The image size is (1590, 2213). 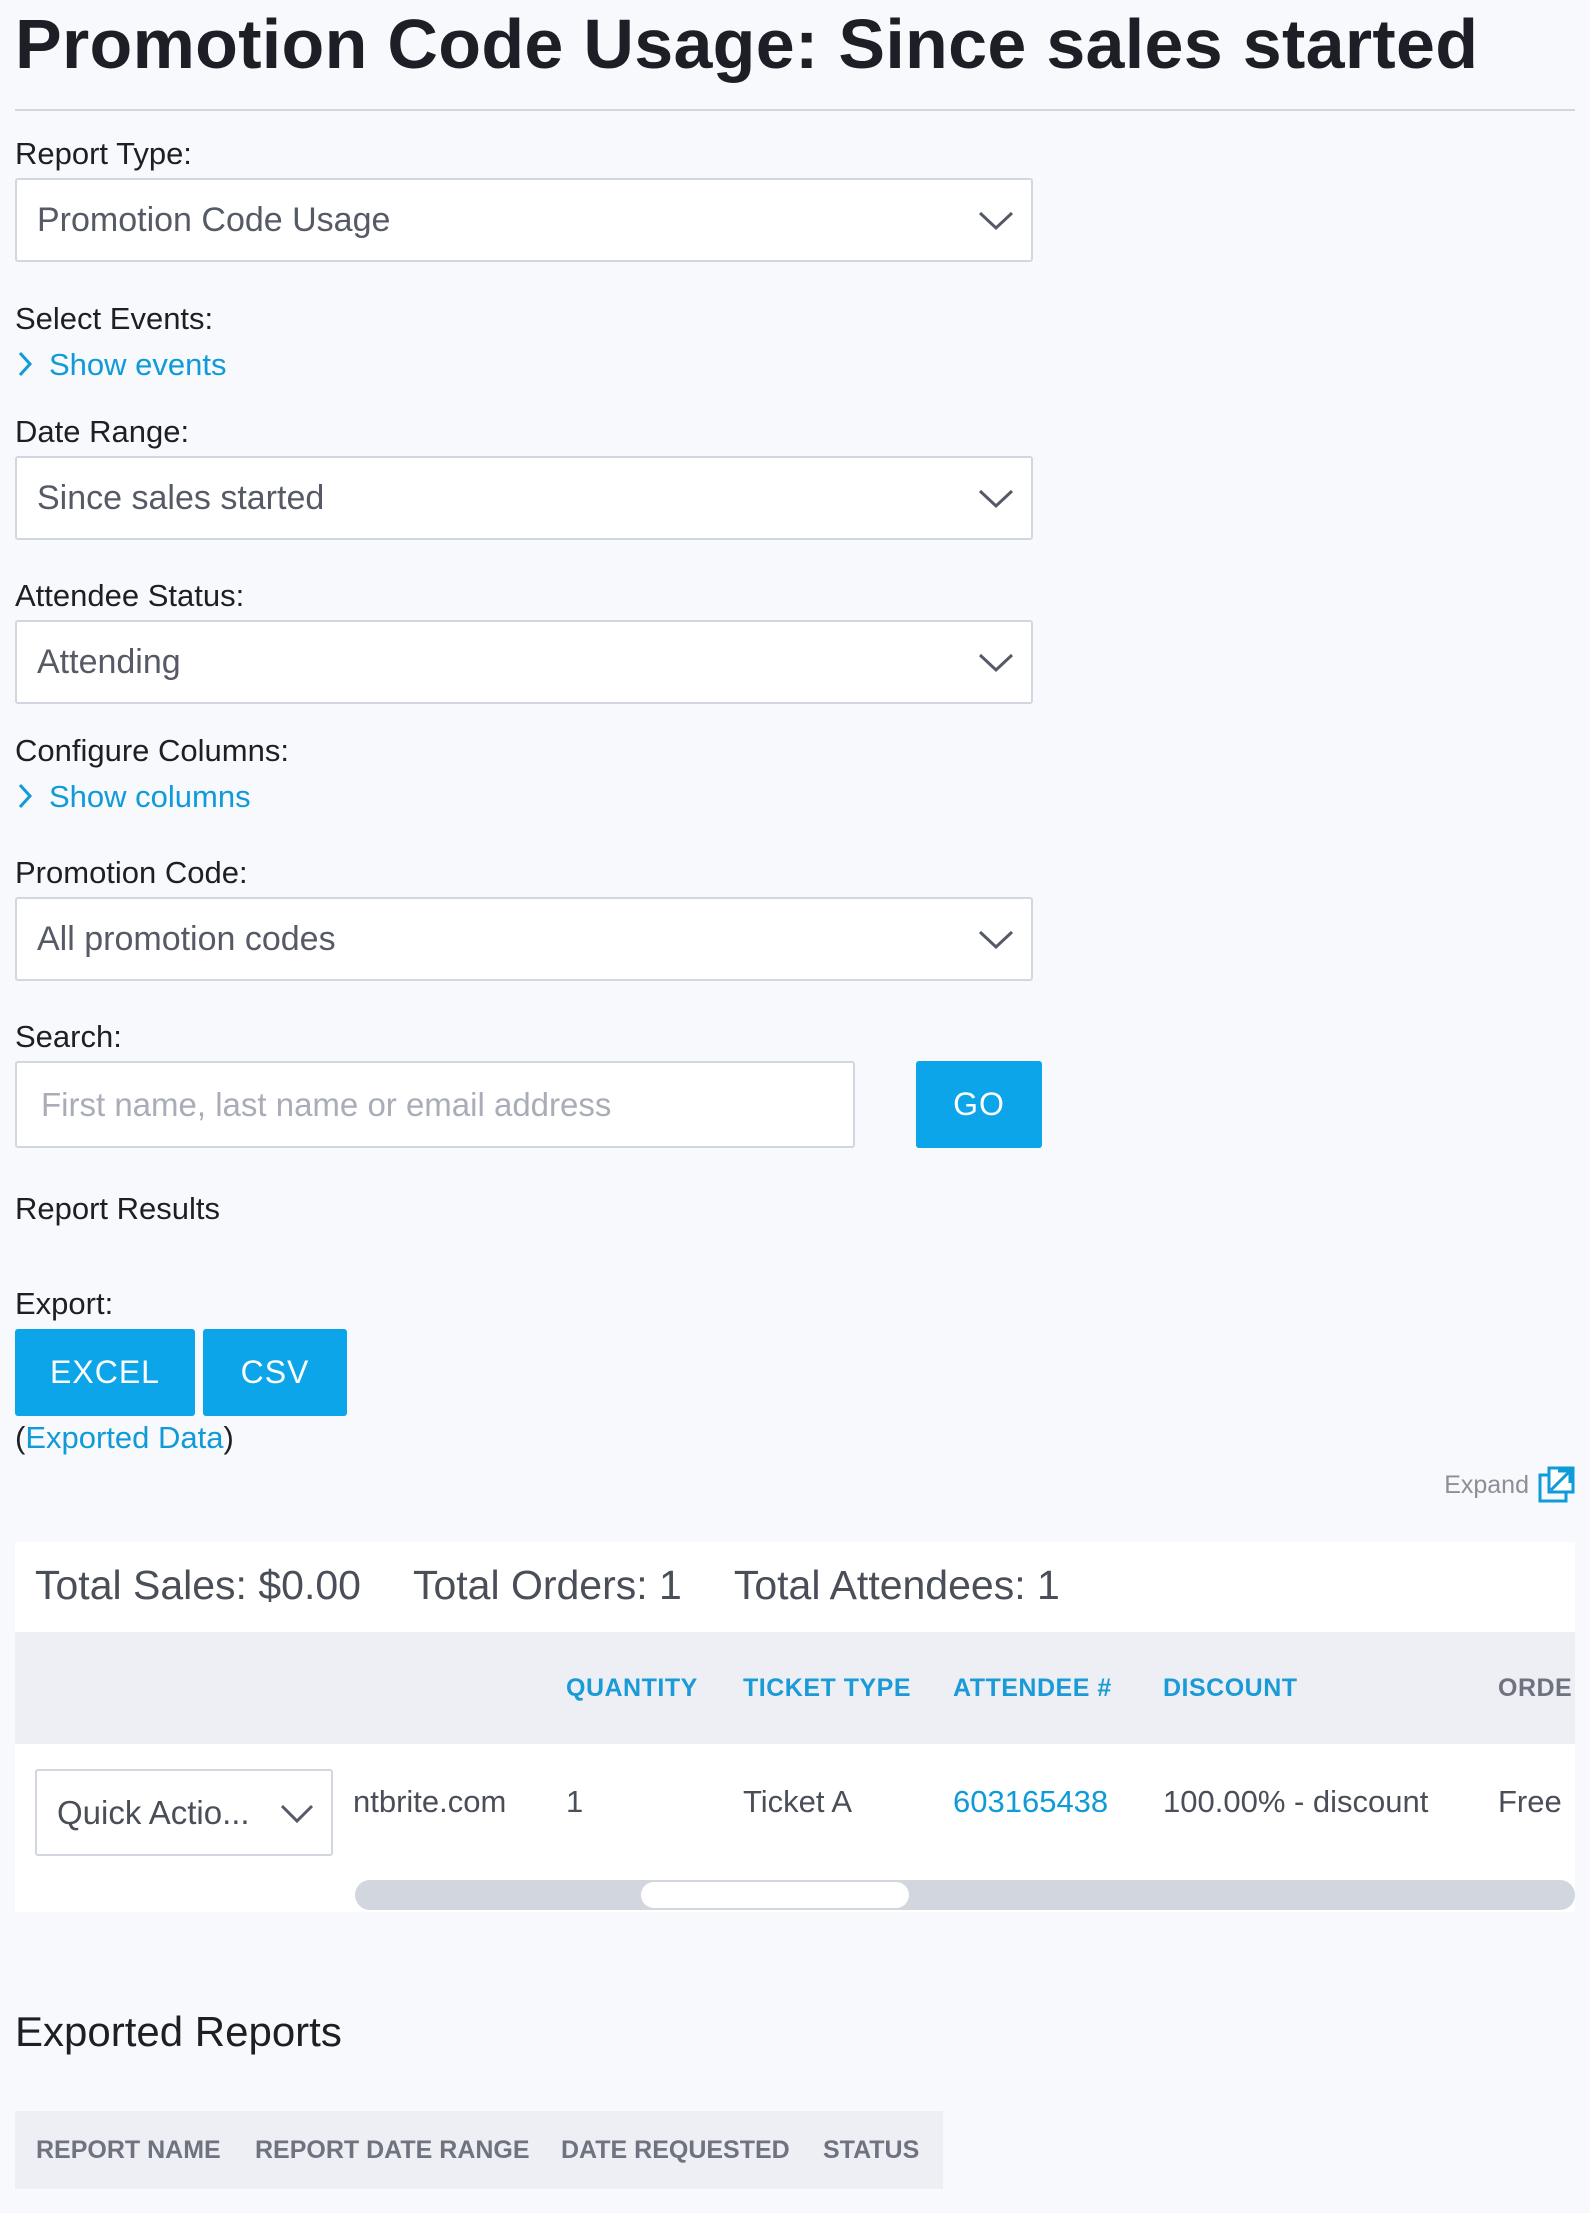 I want to click on scrollbar-thumb, so click(x=775, y=1895).